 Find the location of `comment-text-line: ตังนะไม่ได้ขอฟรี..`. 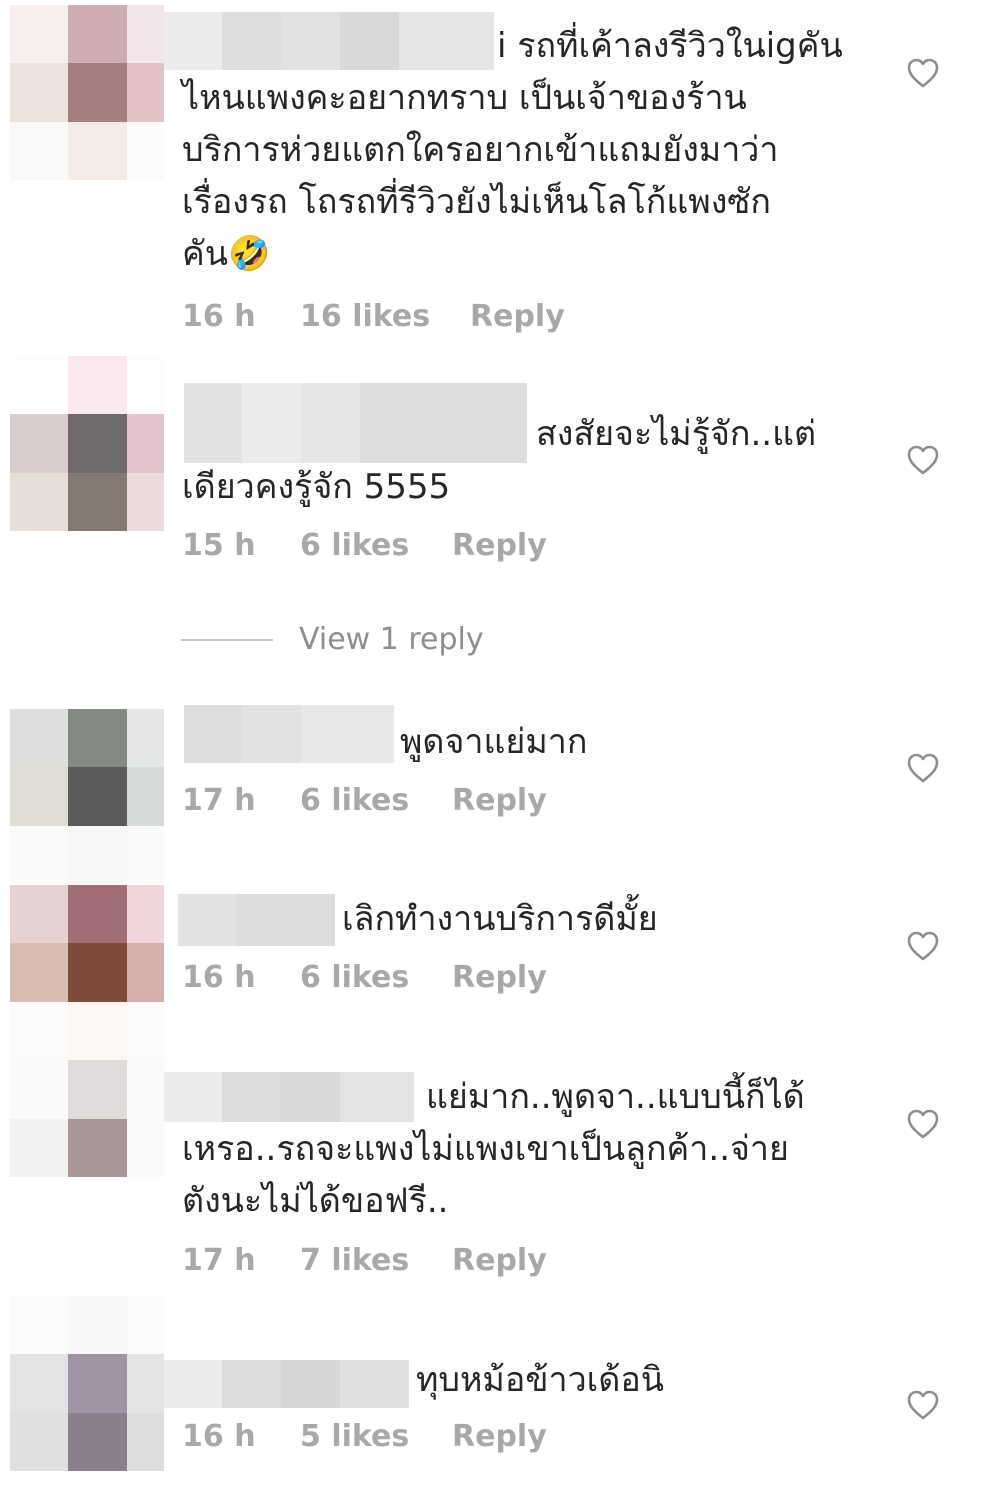

comment-text-line: ตังนะไม่ได้ขอฟรี.. is located at coordinates (315, 1201).